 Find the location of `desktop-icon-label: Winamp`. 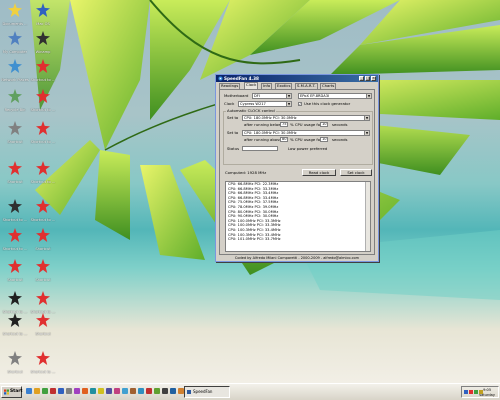

desktop-icon-label: Winamp is located at coordinates (43, 52).